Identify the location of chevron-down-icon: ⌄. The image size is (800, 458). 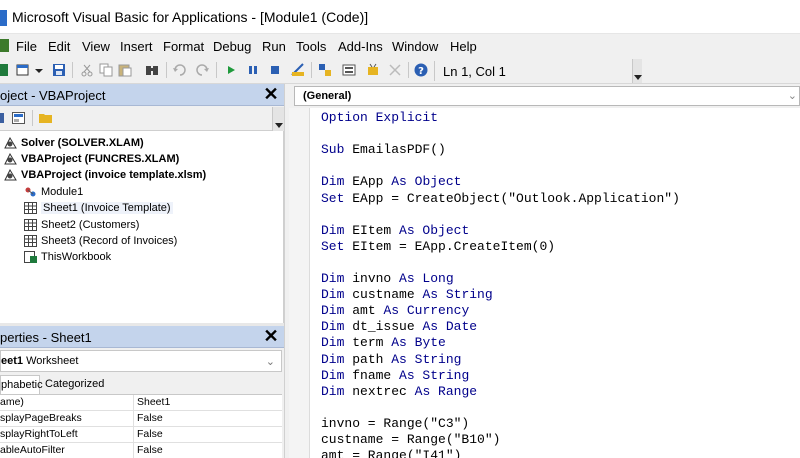
(270, 362).